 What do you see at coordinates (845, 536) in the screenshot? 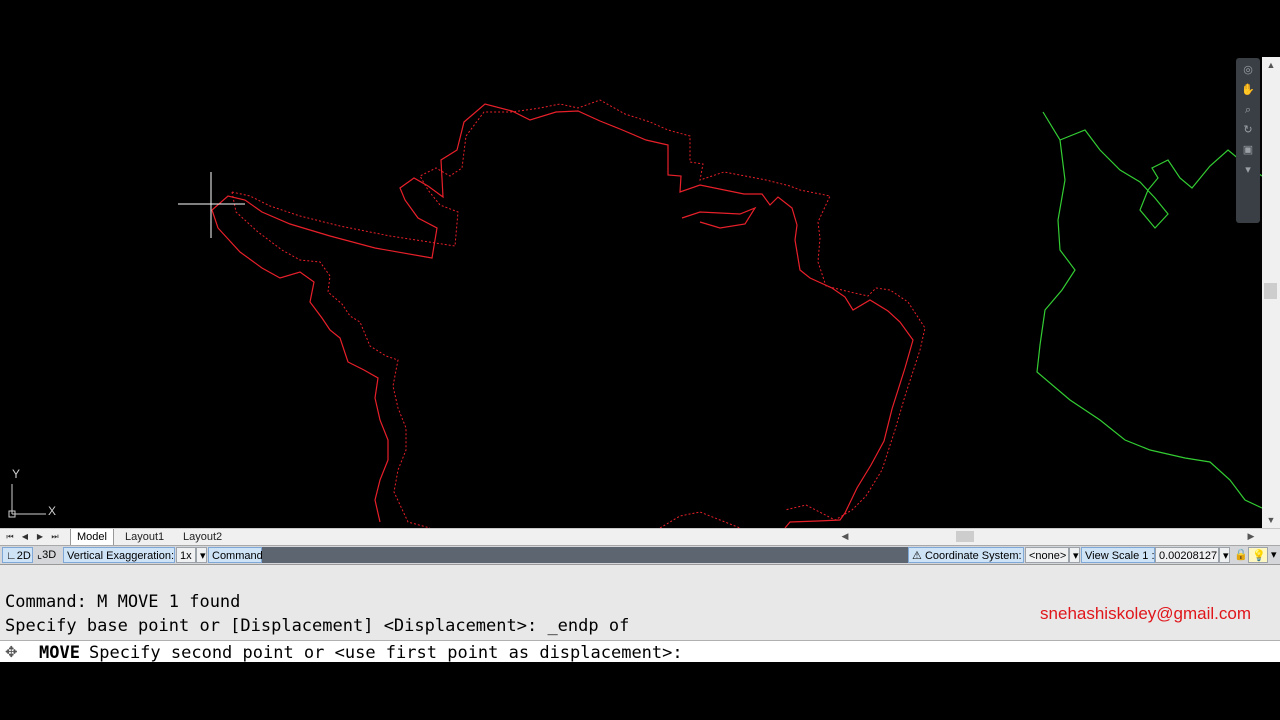
I see `scroll-left-icon: ◀` at bounding box center [845, 536].